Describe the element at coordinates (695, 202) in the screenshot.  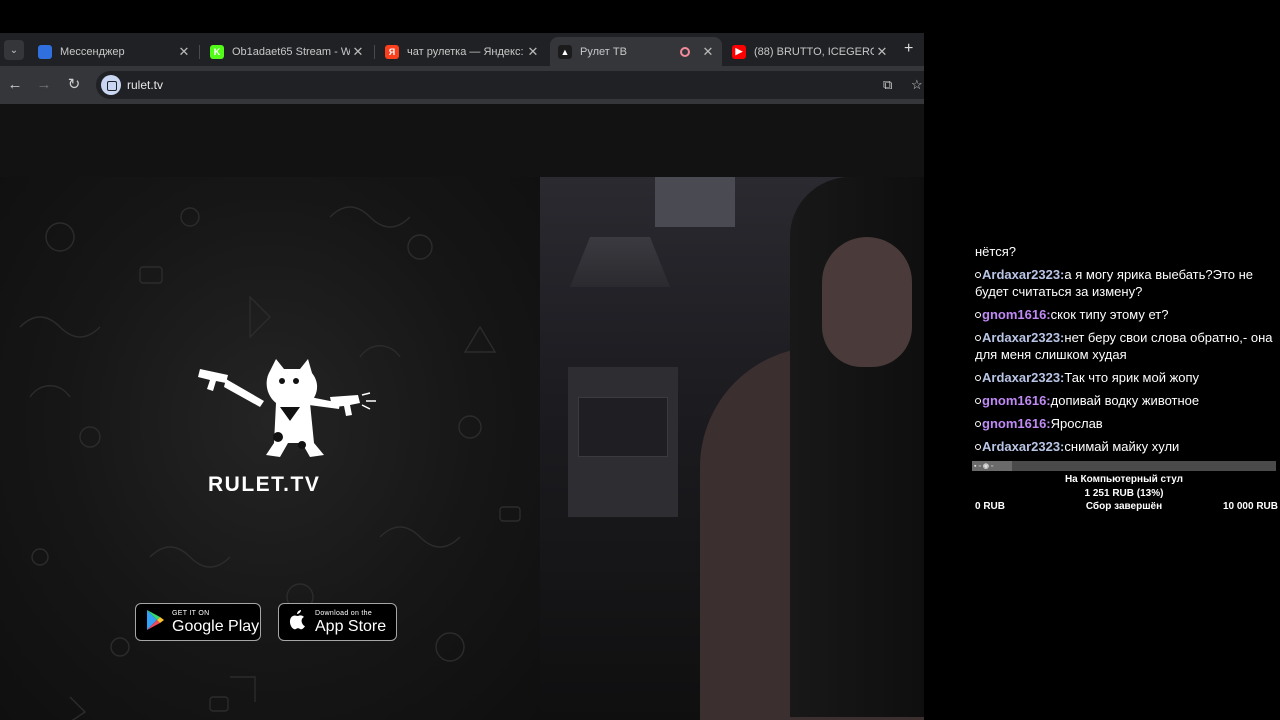
I see `video-background-window` at that location.